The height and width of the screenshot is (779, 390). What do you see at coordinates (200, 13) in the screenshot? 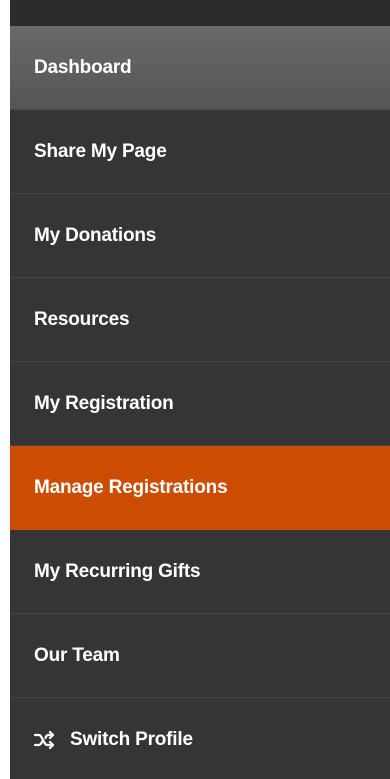
I see `sidebar-top-strip` at bounding box center [200, 13].